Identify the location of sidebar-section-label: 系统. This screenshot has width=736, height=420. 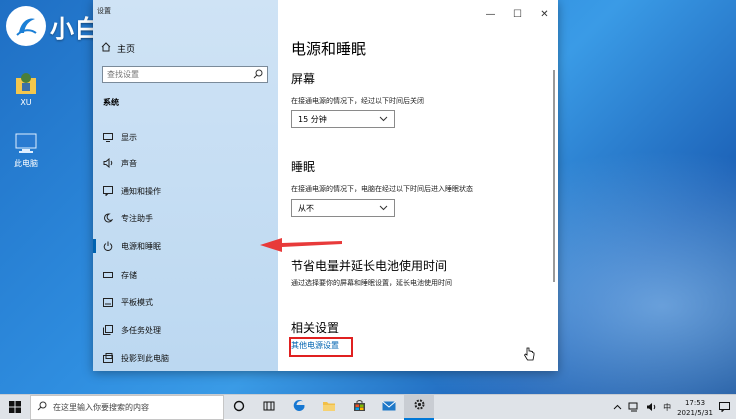
(111, 102).